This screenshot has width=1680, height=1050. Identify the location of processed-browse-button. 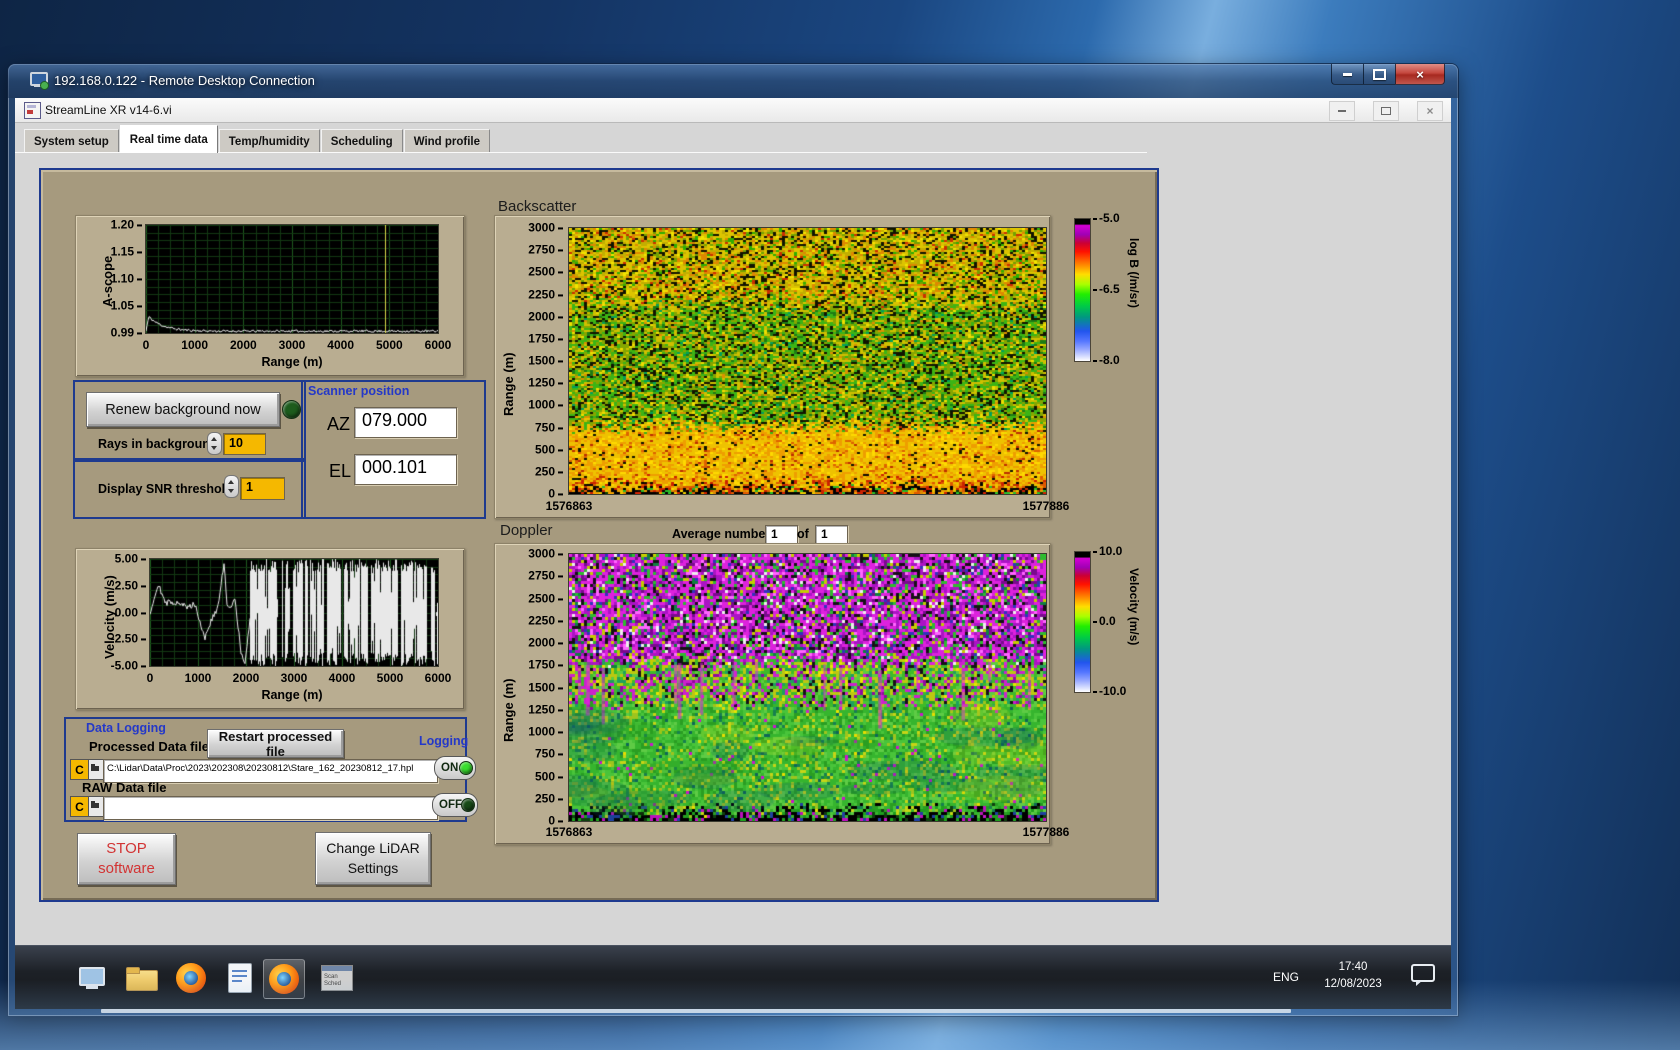
(96, 769).